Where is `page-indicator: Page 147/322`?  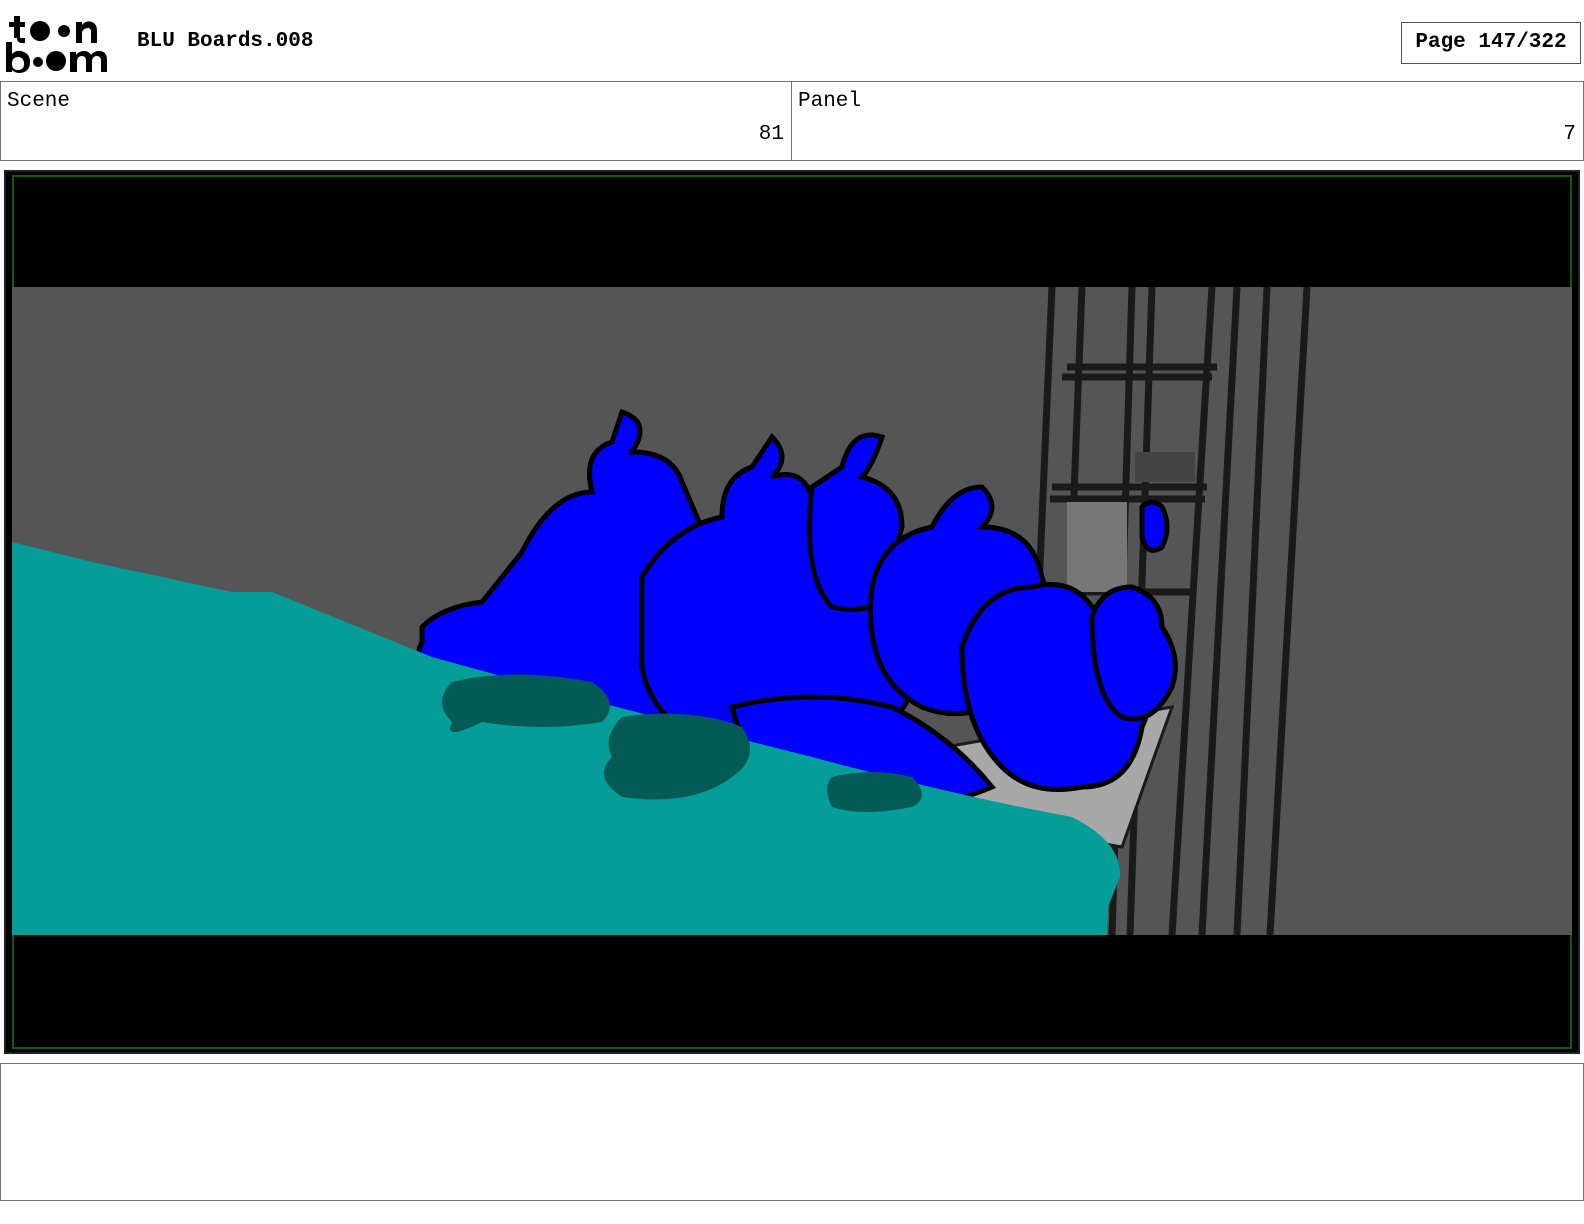 page-indicator: Page 147/322 is located at coordinates (1491, 43).